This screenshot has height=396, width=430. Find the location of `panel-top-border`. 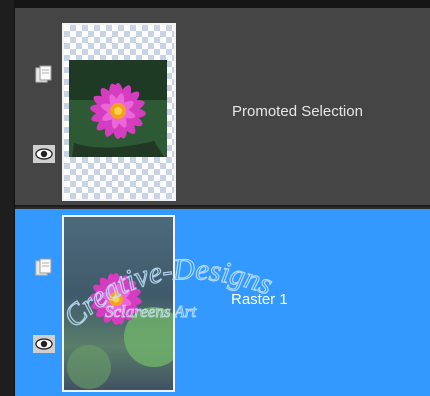

panel-top-border is located at coordinates (222, 4).